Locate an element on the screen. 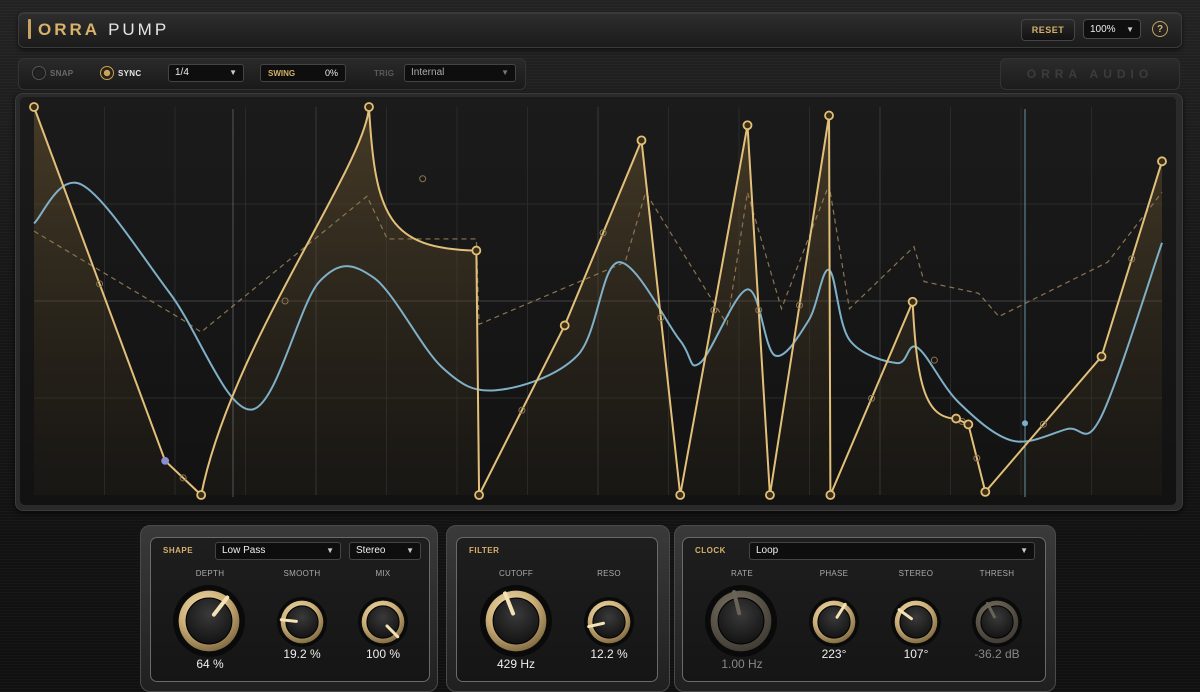 This screenshot has width=1200, height=692. mix-label: MIX is located at coordinates (383, 573).